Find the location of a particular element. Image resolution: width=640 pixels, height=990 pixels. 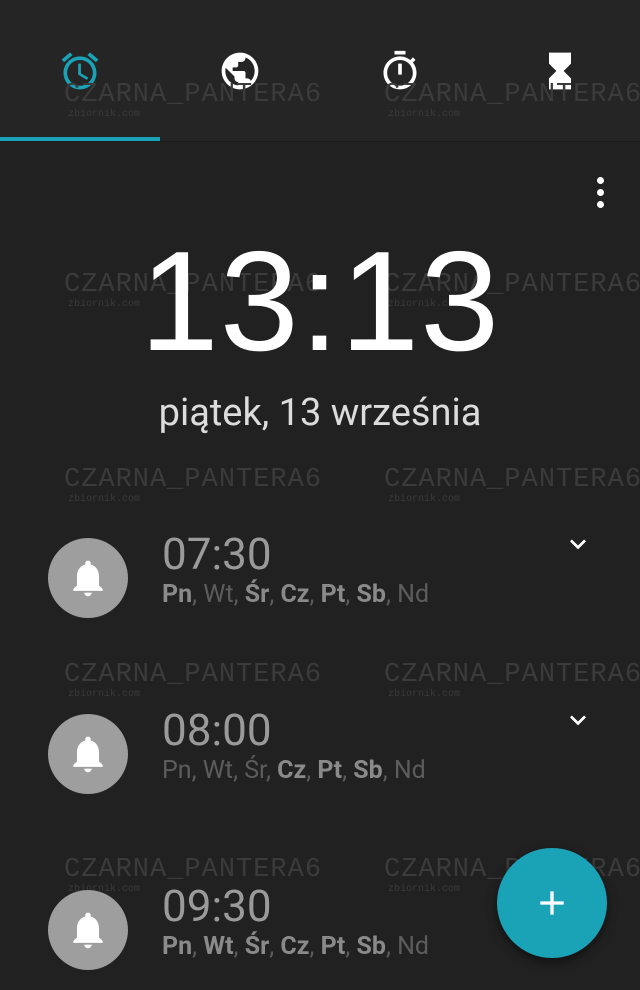

tab-world-clock is located at coordinates (240, 70).